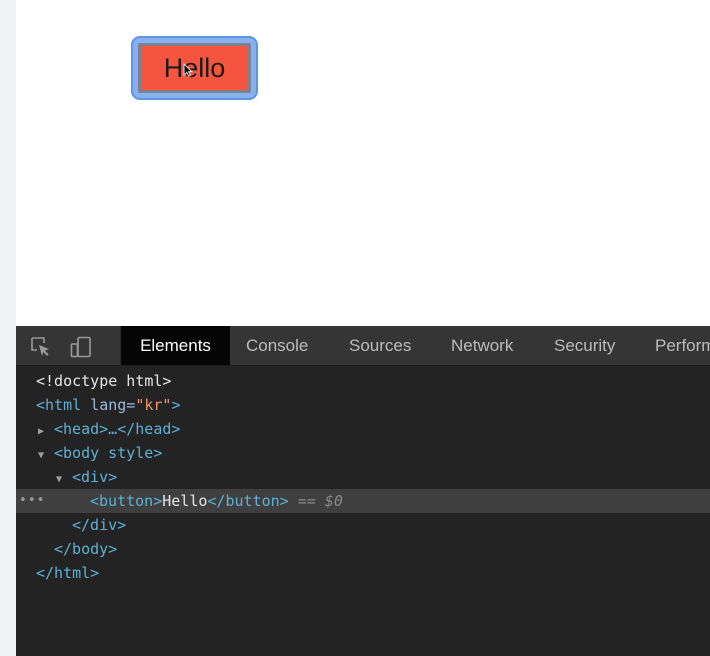  What do you see at coordinates (363, 453) in the screenshot?
I see `dom-node-body: ▼ <body style>` at bounding box center [363, 453].